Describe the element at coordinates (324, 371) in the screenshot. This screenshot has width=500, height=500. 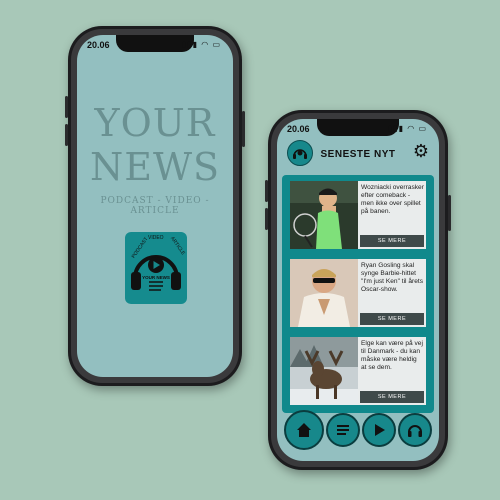
I see `moose-photo` at that location.